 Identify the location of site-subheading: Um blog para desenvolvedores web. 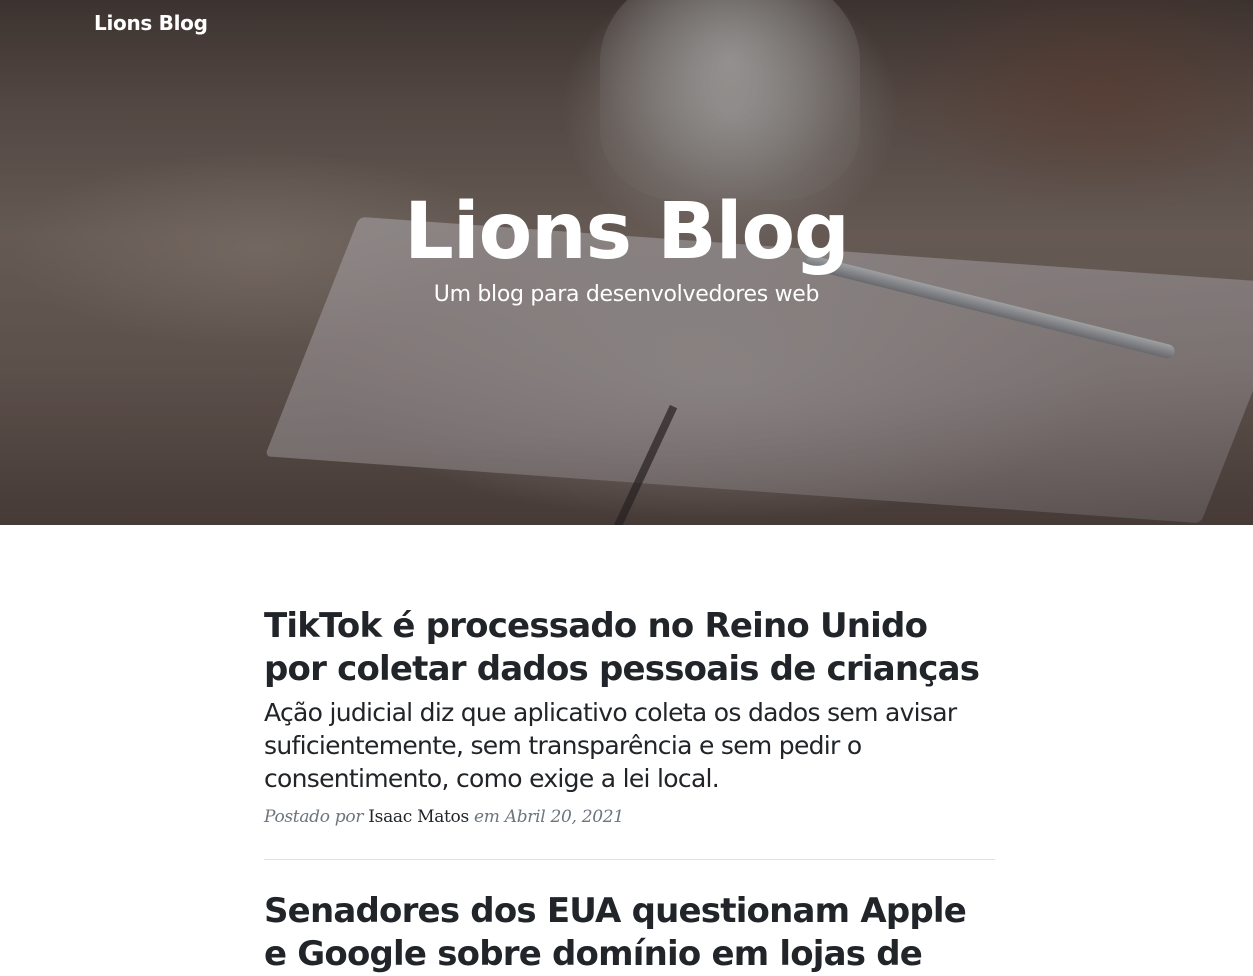
(626, 294).